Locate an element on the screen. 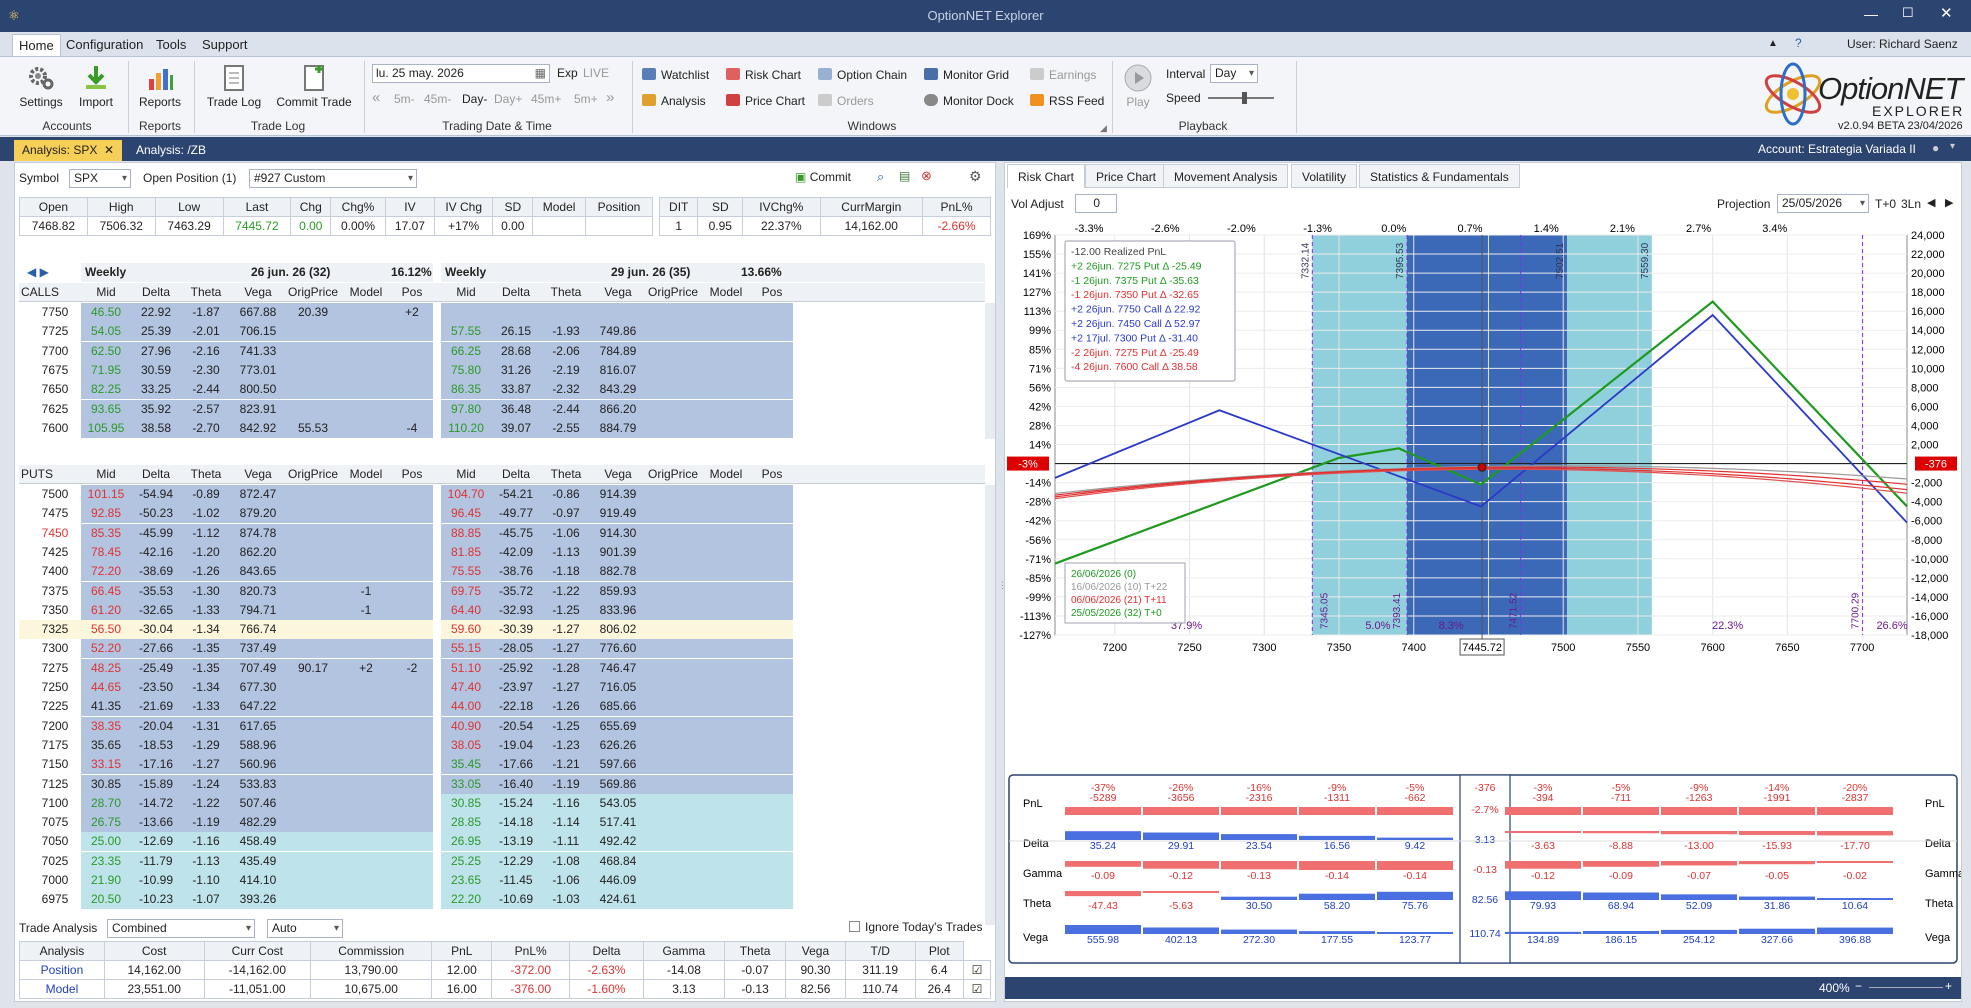 This screenshot has width=1971, height=1008. chain-cell: -25.49 is located at coordinates (156, 668).